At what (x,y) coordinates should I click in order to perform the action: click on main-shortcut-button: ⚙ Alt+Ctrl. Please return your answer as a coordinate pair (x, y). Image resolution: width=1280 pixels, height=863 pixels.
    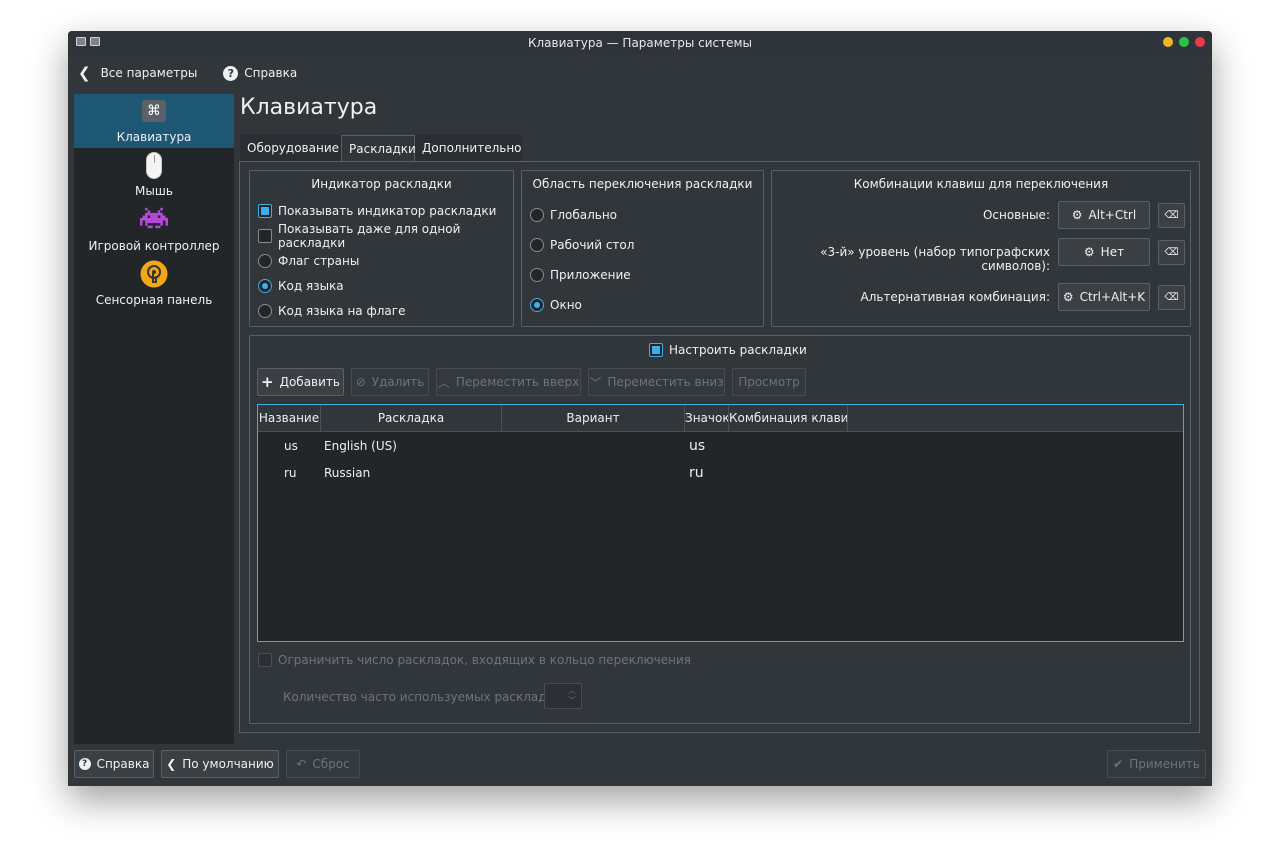
    Looking at the image, I should click on (1104, 215).